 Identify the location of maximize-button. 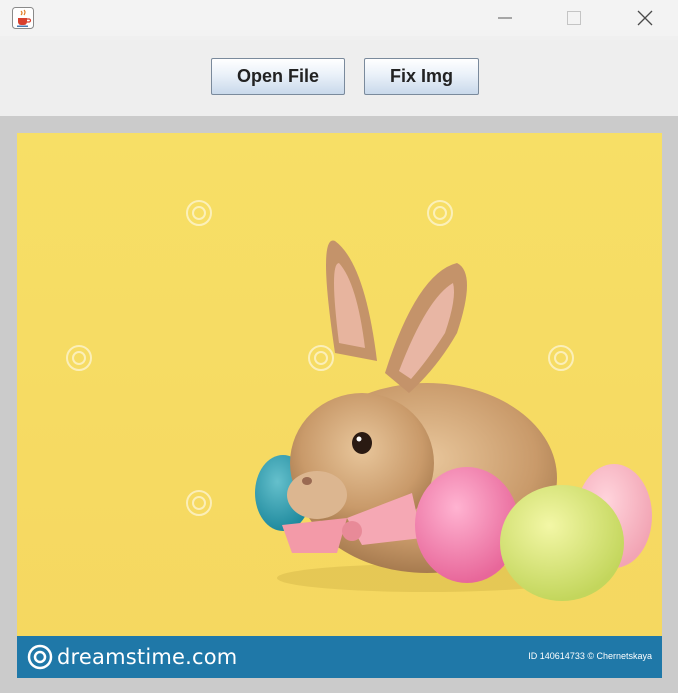
(574, 18).